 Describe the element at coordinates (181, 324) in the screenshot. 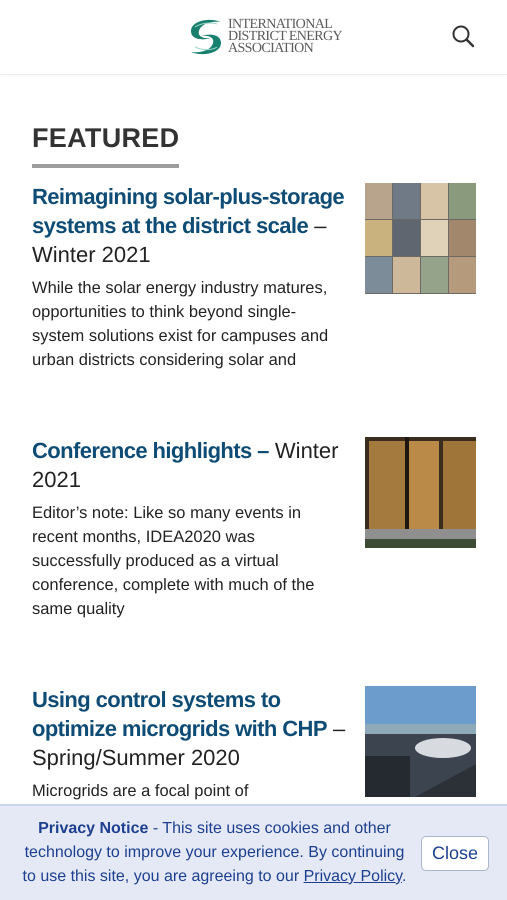

I see `article-excerpt: While the solar energy industry matures, opportunities to think beyond single-system solutions exist for campuses and urban districts considering solar and` at that location.